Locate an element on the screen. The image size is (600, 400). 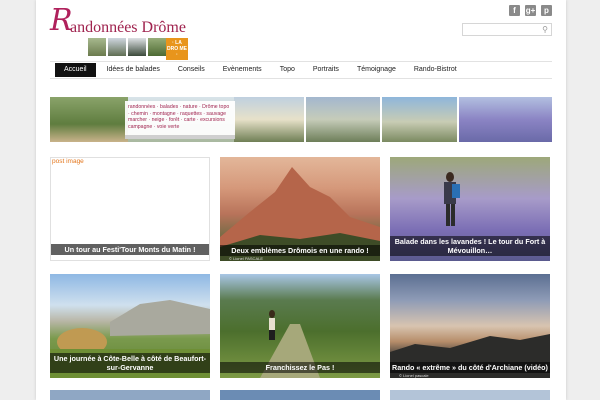
logo-badge: · LA DRO ME · is located at coordinates (177, 49).